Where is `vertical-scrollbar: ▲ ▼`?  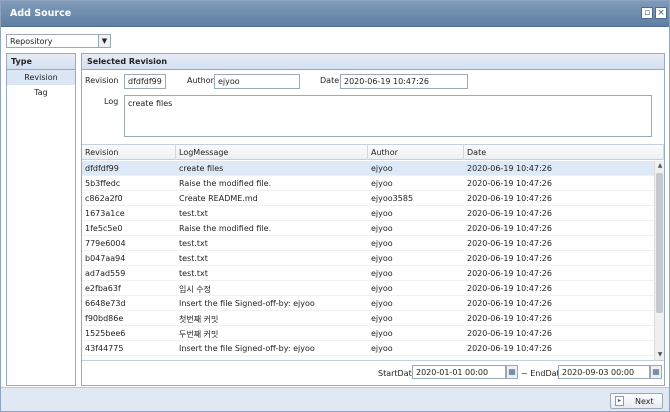 vertical-scrollbar: ▲ ▼ is located at coordinates (659, 260).